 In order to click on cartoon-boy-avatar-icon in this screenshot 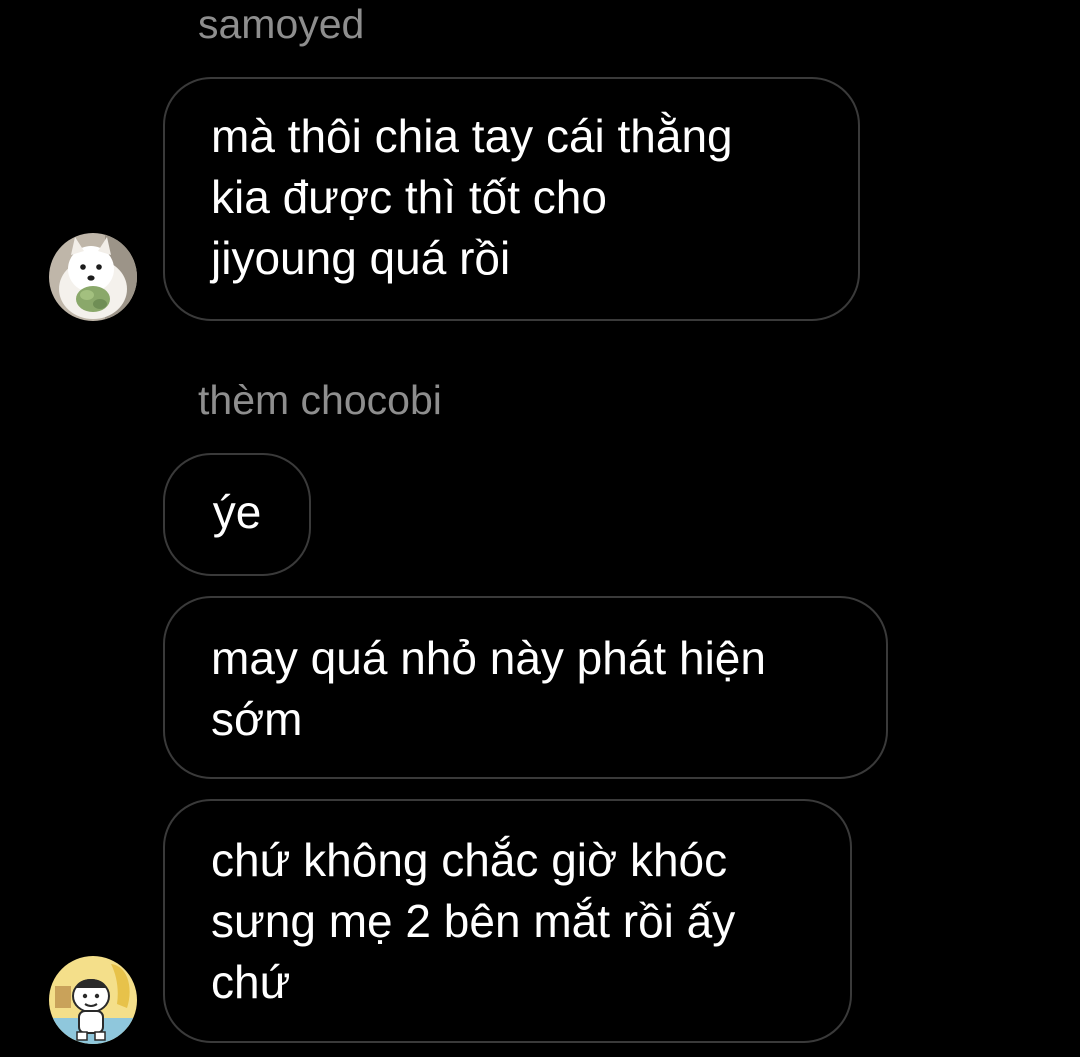, I will do `click(93, 1000)`.